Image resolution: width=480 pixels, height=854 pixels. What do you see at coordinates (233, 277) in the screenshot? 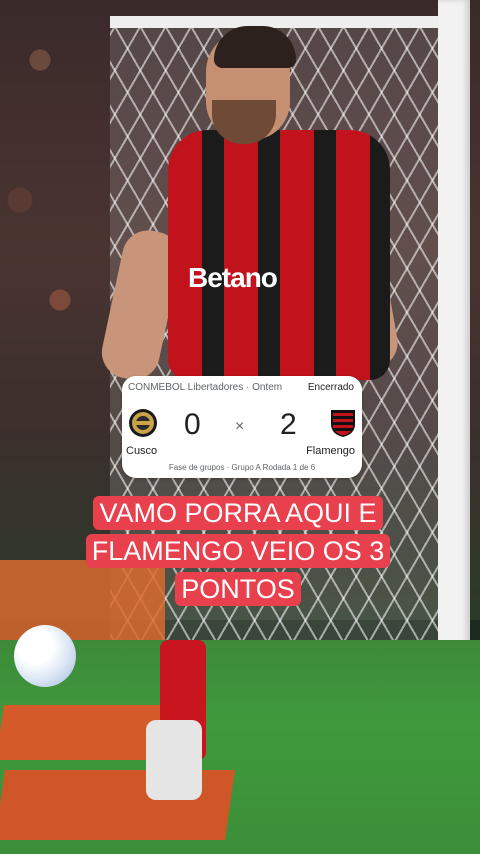
I see `jersey-sponsor-text: Betano` at bounding box center [233, 277].